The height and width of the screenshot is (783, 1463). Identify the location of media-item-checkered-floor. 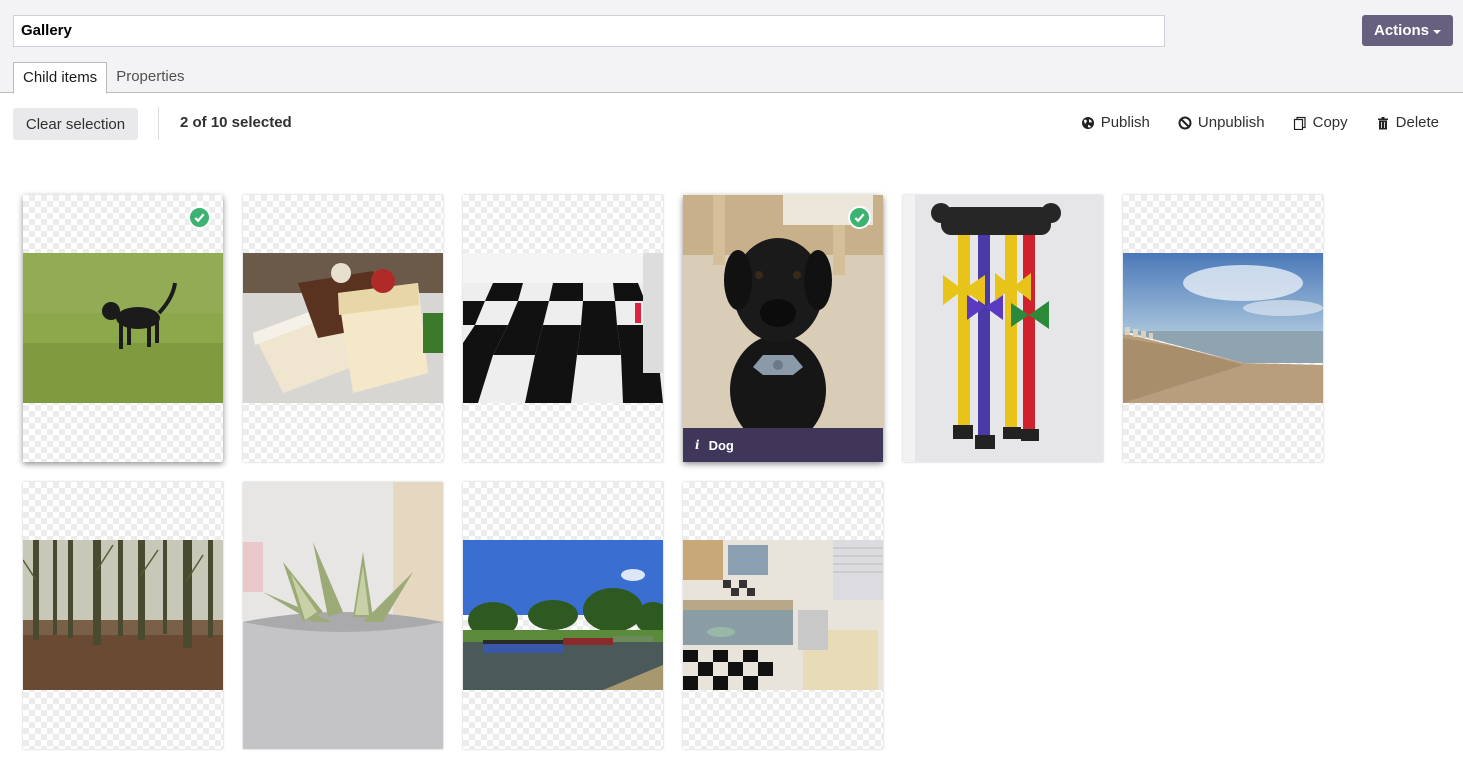
(563, 328).